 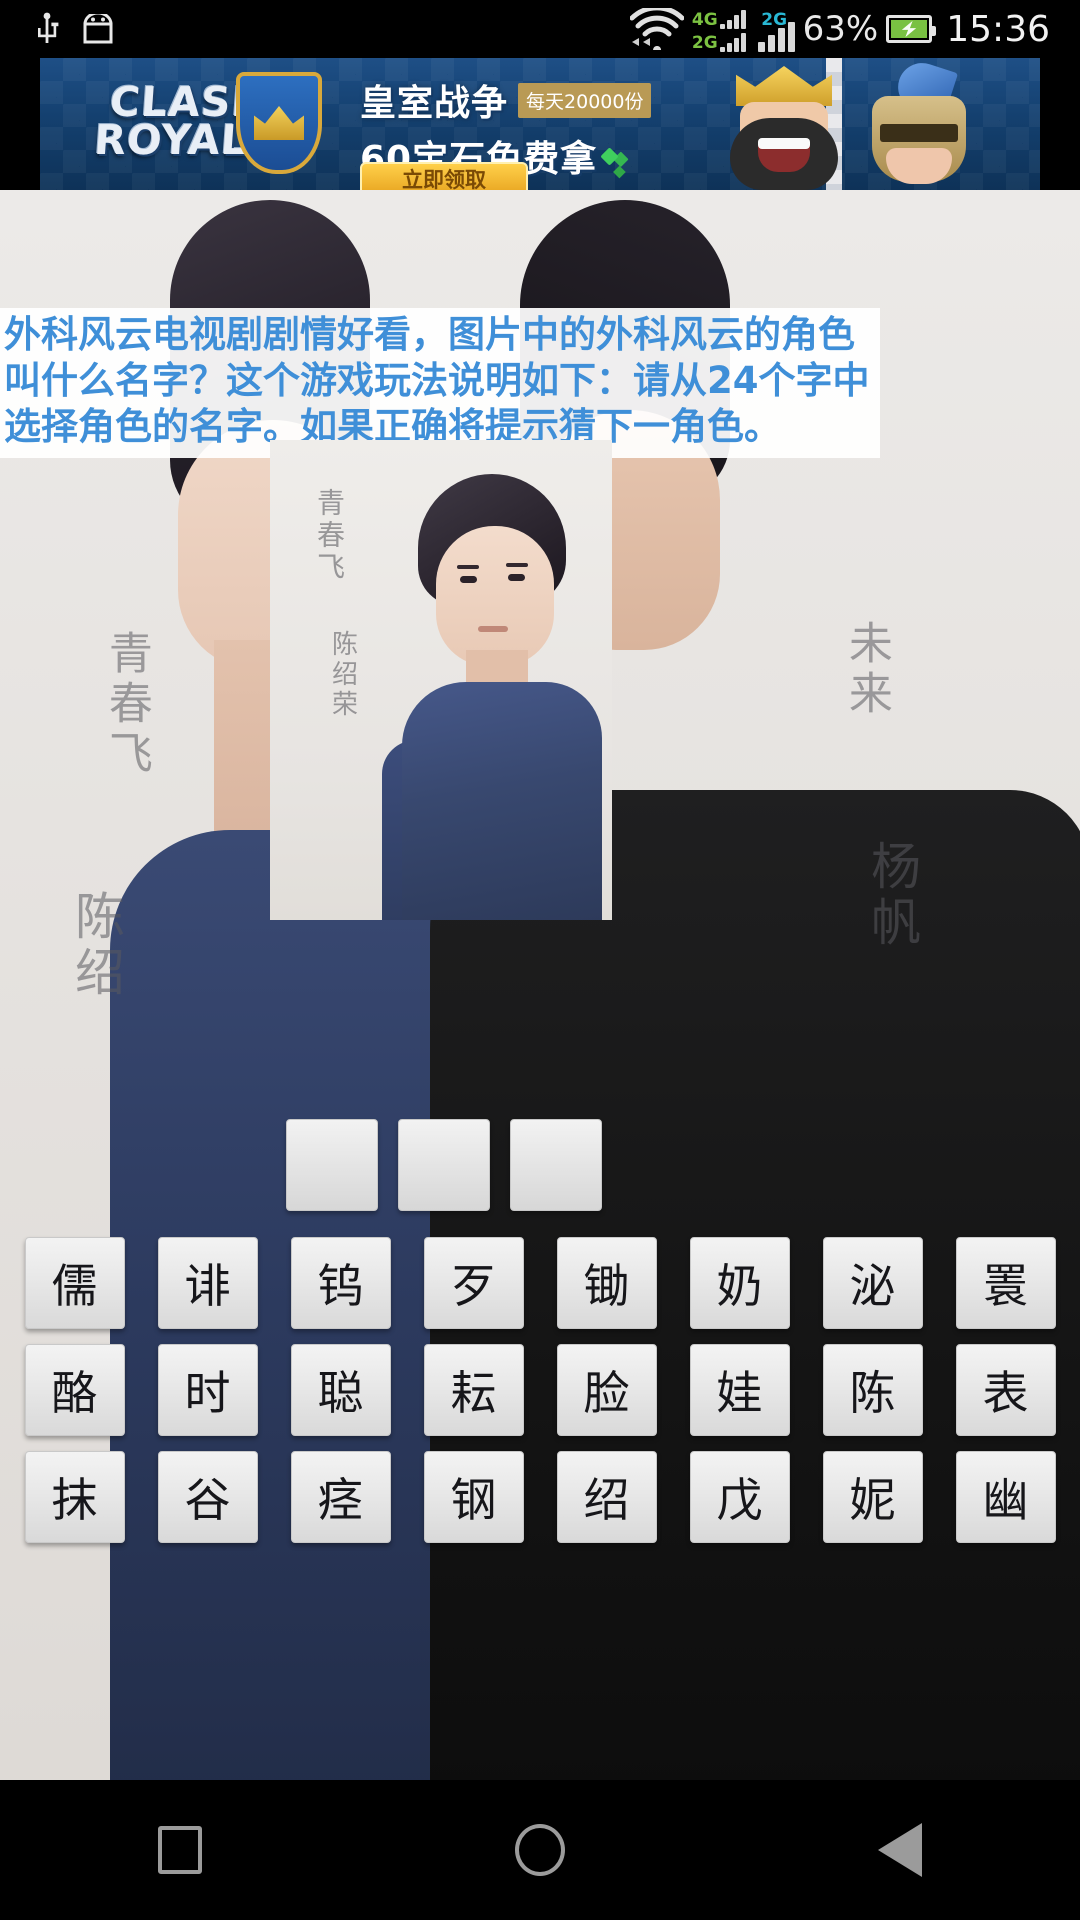 What do you see at coordinates (468, 567) in the screenshot?
I see `portrait-eyebrow-left` at bounding box center [468, 567].